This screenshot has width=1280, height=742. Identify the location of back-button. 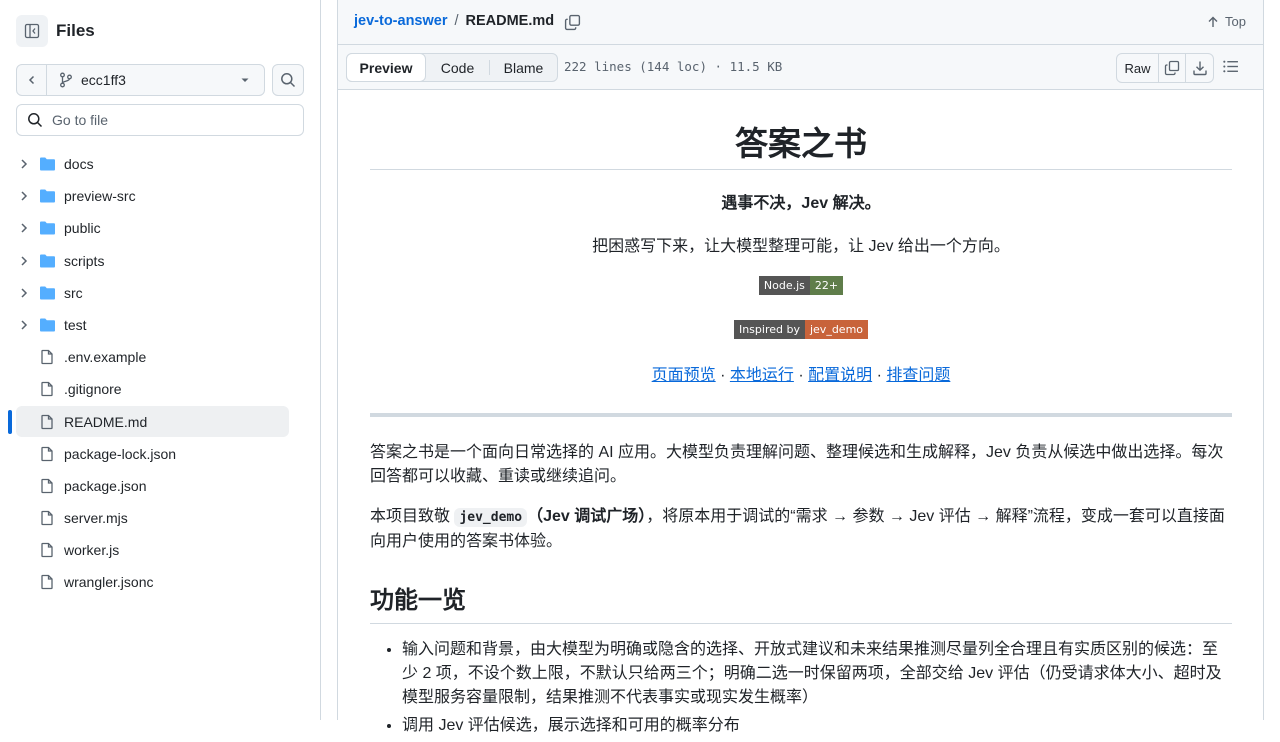
(32, 80).